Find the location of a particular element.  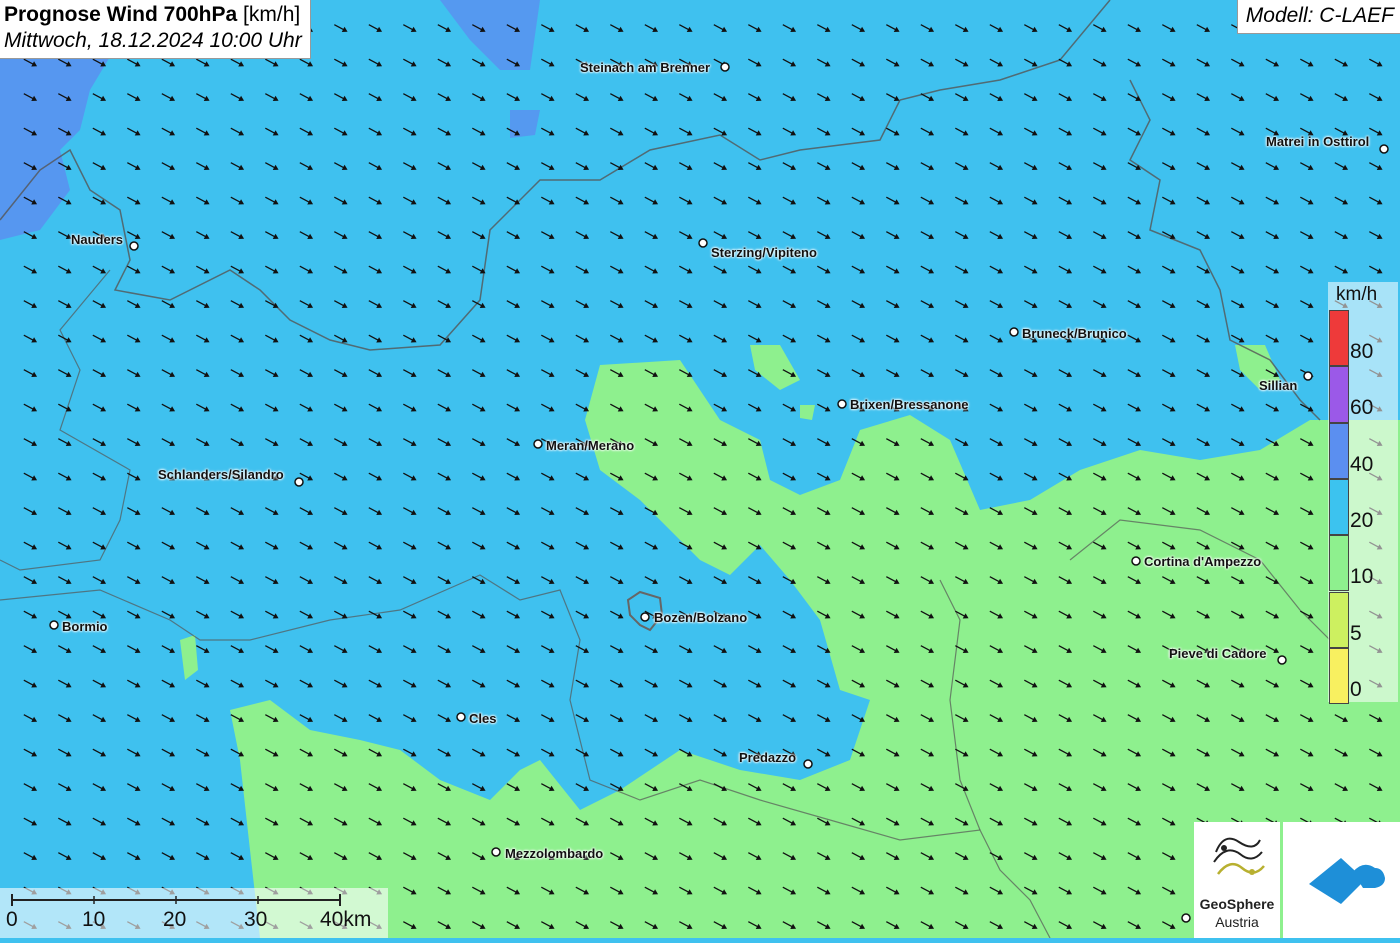

geosphere-country: Austria is located at coordinates (1237, 922).